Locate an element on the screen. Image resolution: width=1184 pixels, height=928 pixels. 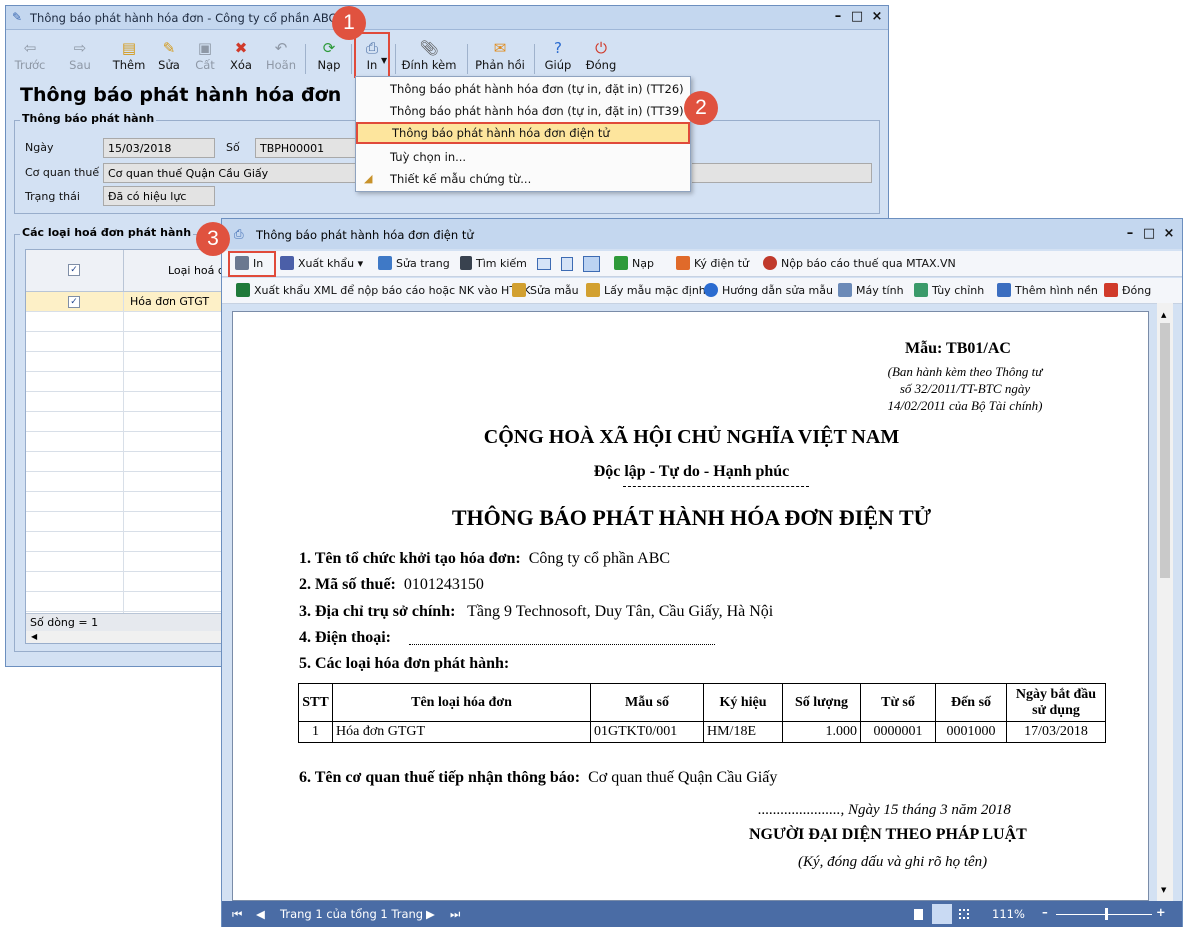
calculator-button: Máy tính is located at coordinates (871, 291).